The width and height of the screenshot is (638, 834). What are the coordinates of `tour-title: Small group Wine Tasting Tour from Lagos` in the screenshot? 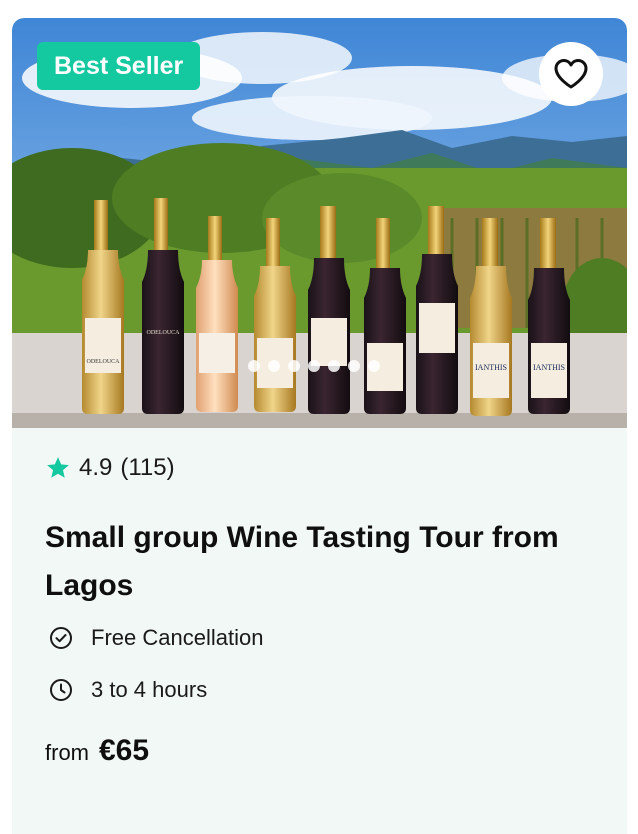 It's located at (325, 562).